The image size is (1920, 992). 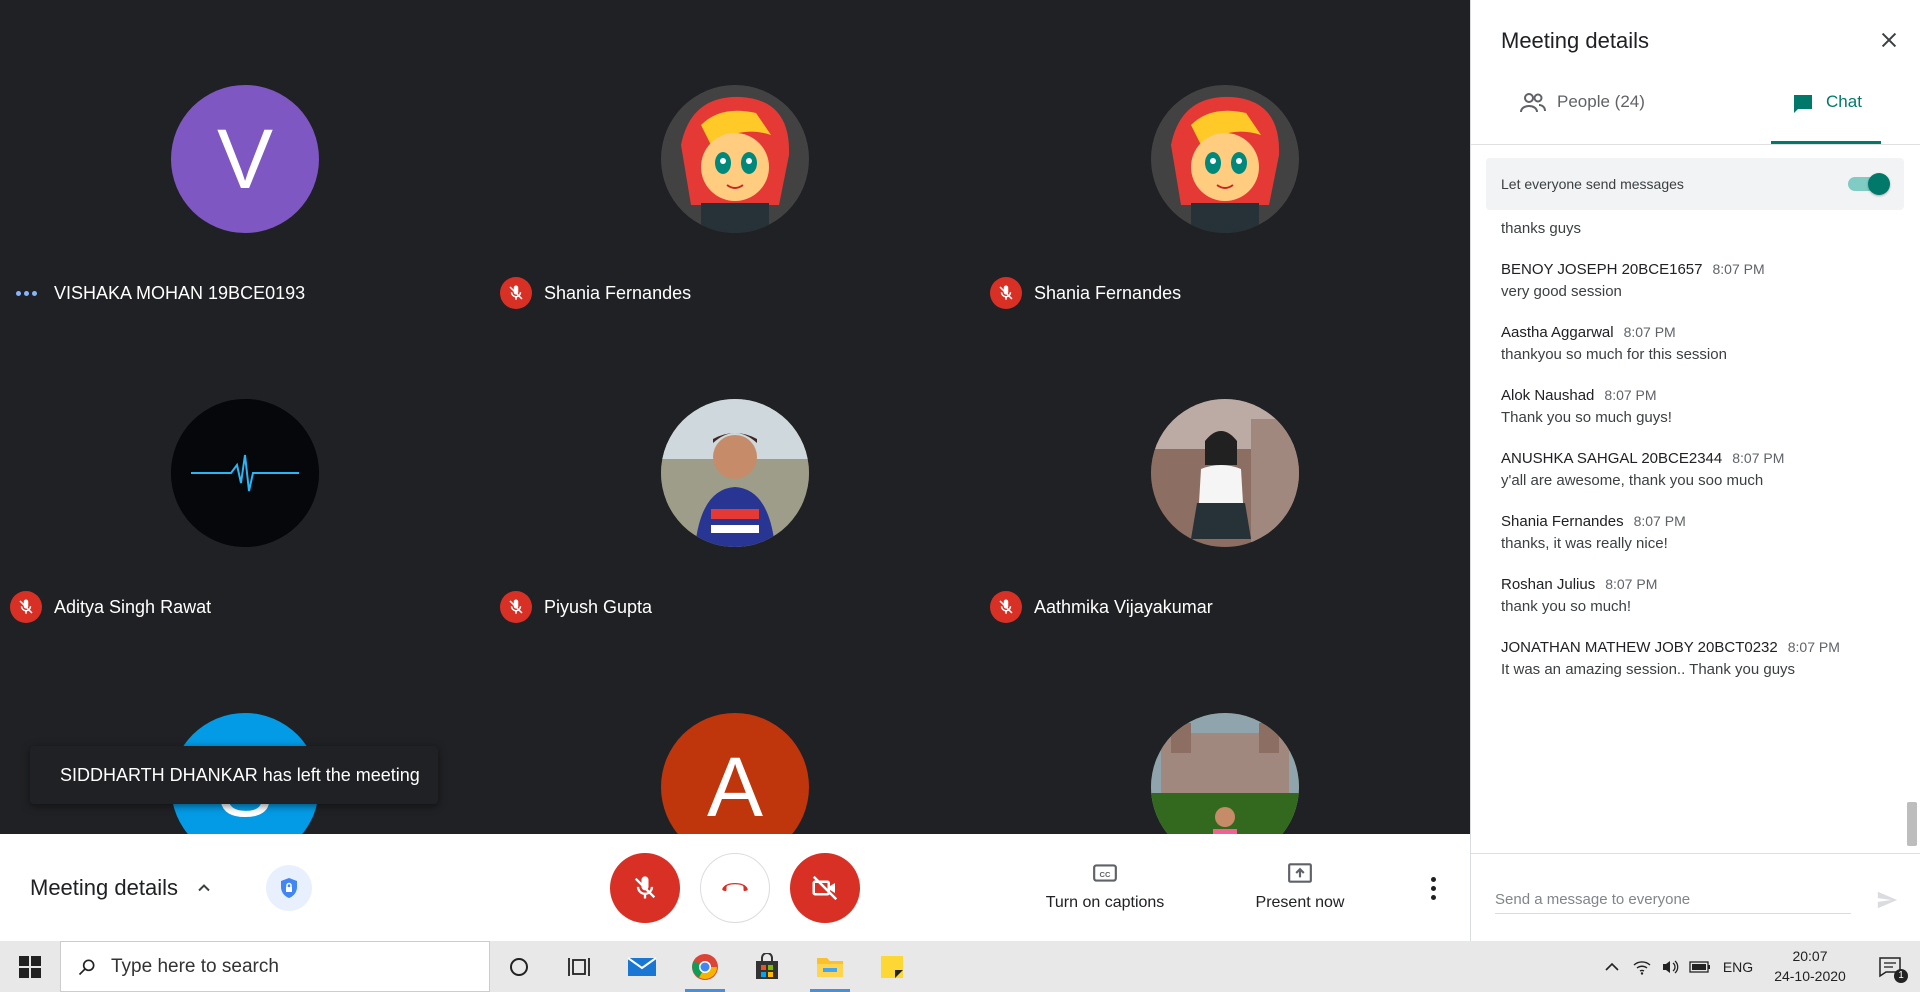 What do you see at coordinates (1105, 886) in the screenshot?
I see `turn-on-captions-button: CC Turn on captions` at bounding box center [1105, 886].